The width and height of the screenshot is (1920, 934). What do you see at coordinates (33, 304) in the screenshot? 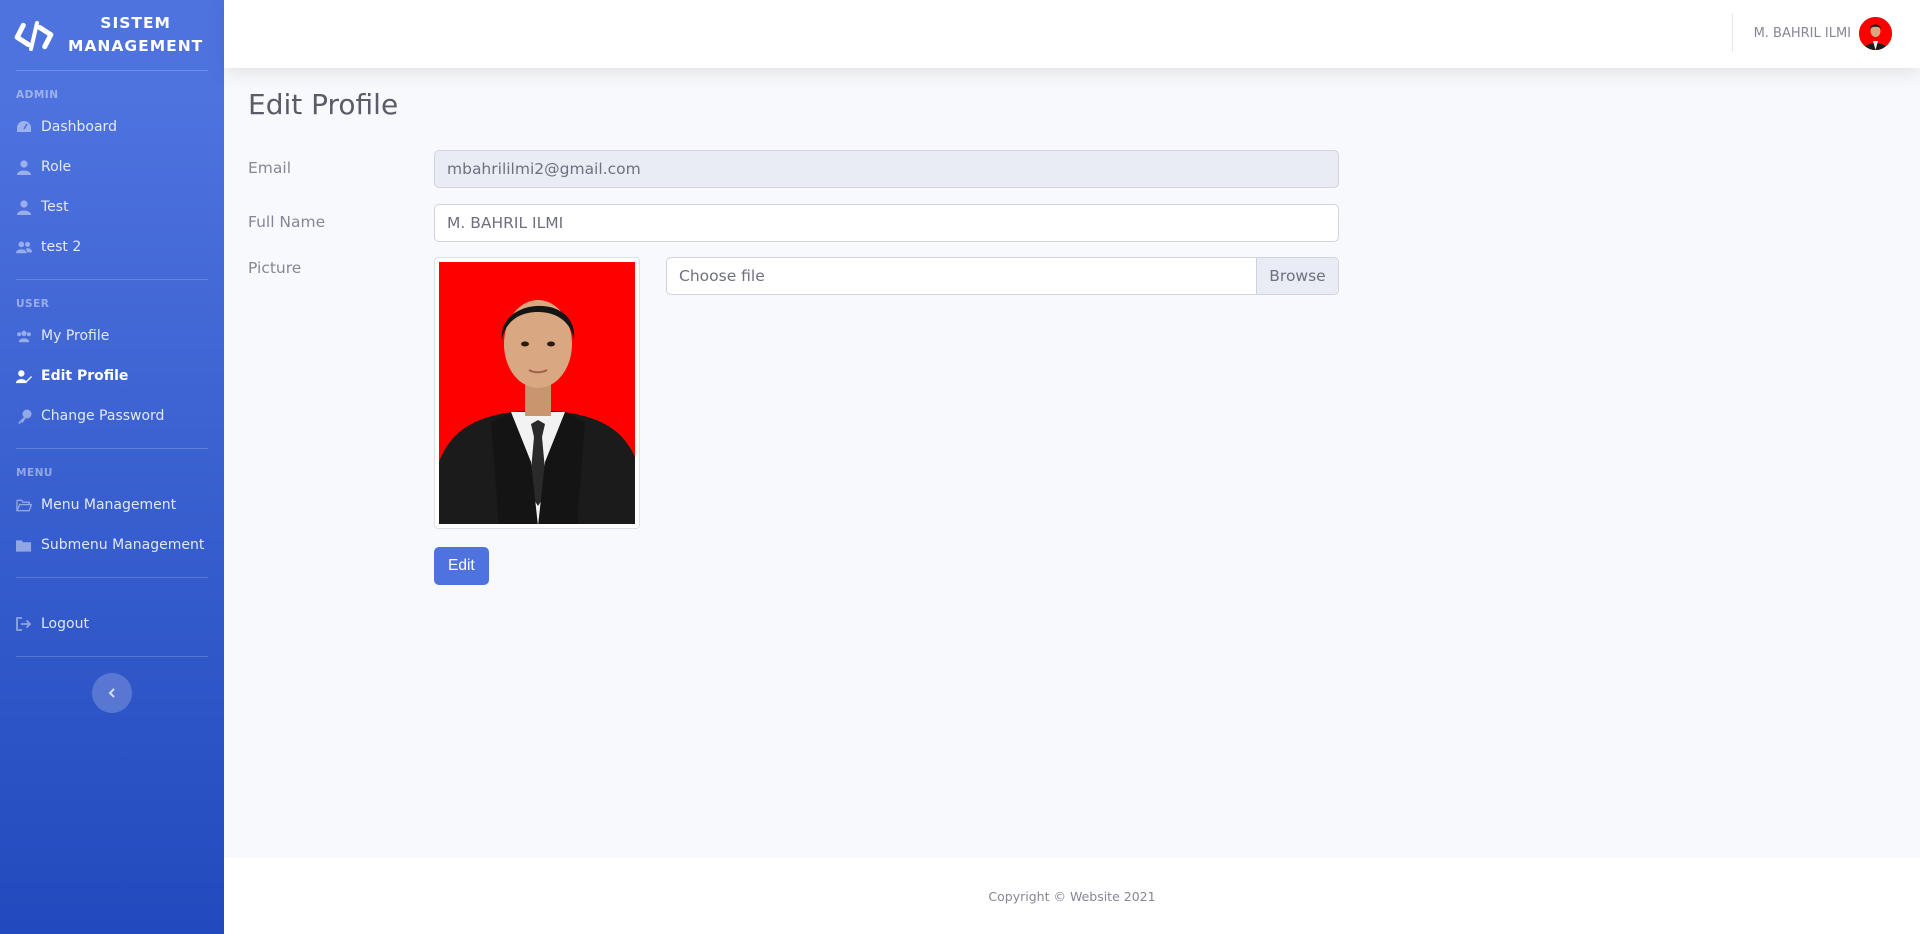
I see `sidebar-heading-user: USER` at bounding box center [33, 304].